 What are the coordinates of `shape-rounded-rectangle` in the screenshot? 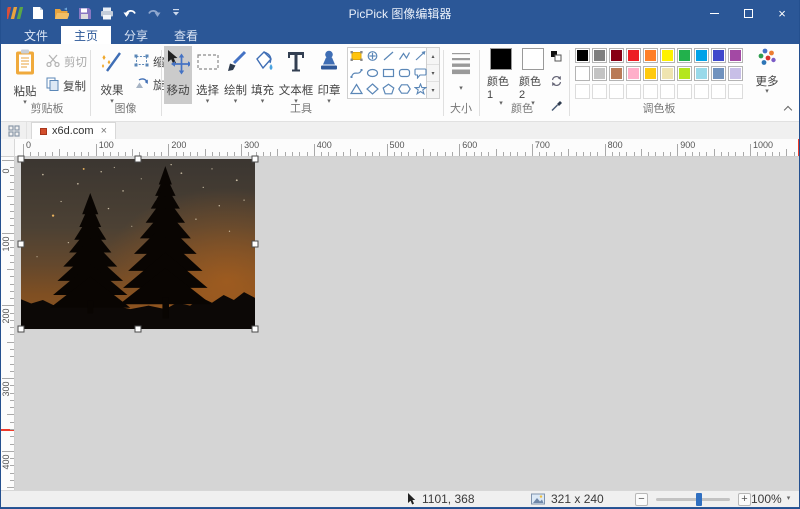 It's located at (404, 73).